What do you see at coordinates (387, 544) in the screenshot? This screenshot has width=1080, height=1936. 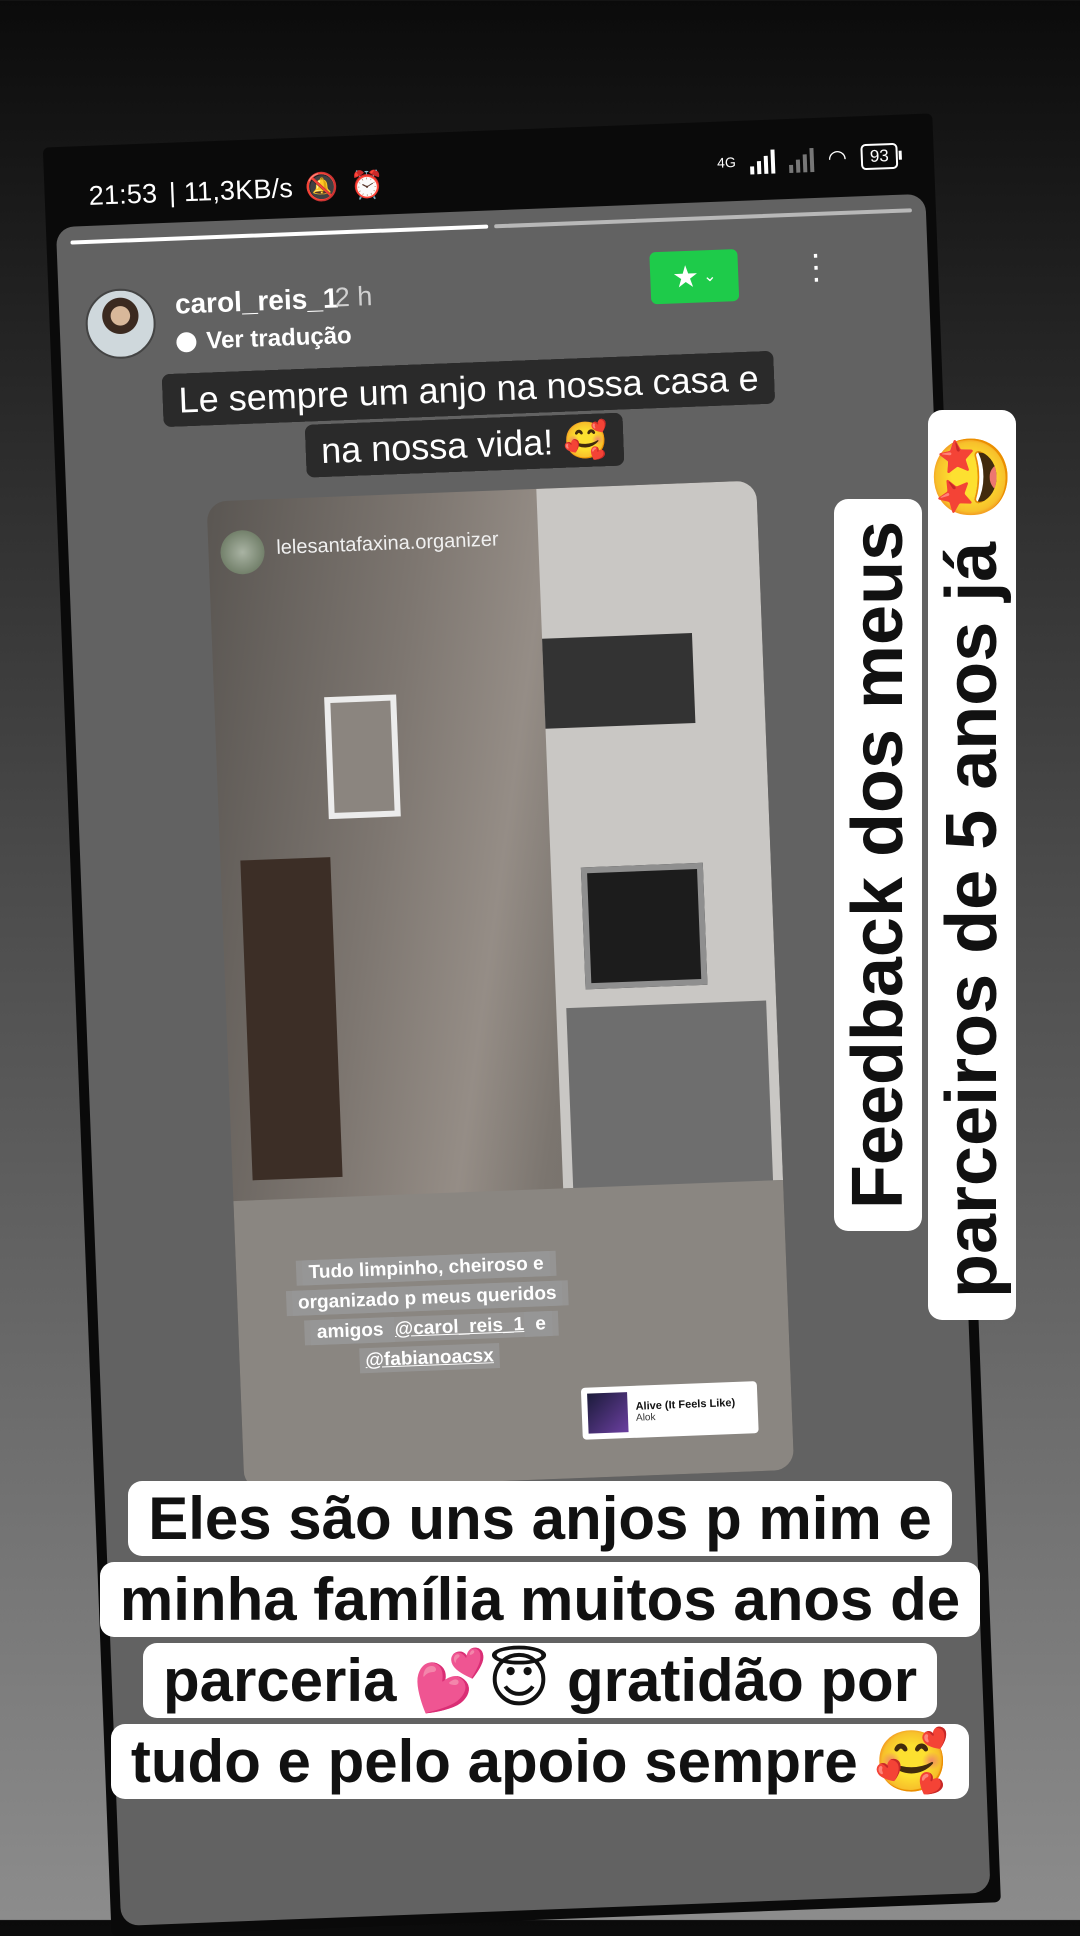 I see `repost-username: lelesantafaxina.organizer` at bounding box center [387, 544].